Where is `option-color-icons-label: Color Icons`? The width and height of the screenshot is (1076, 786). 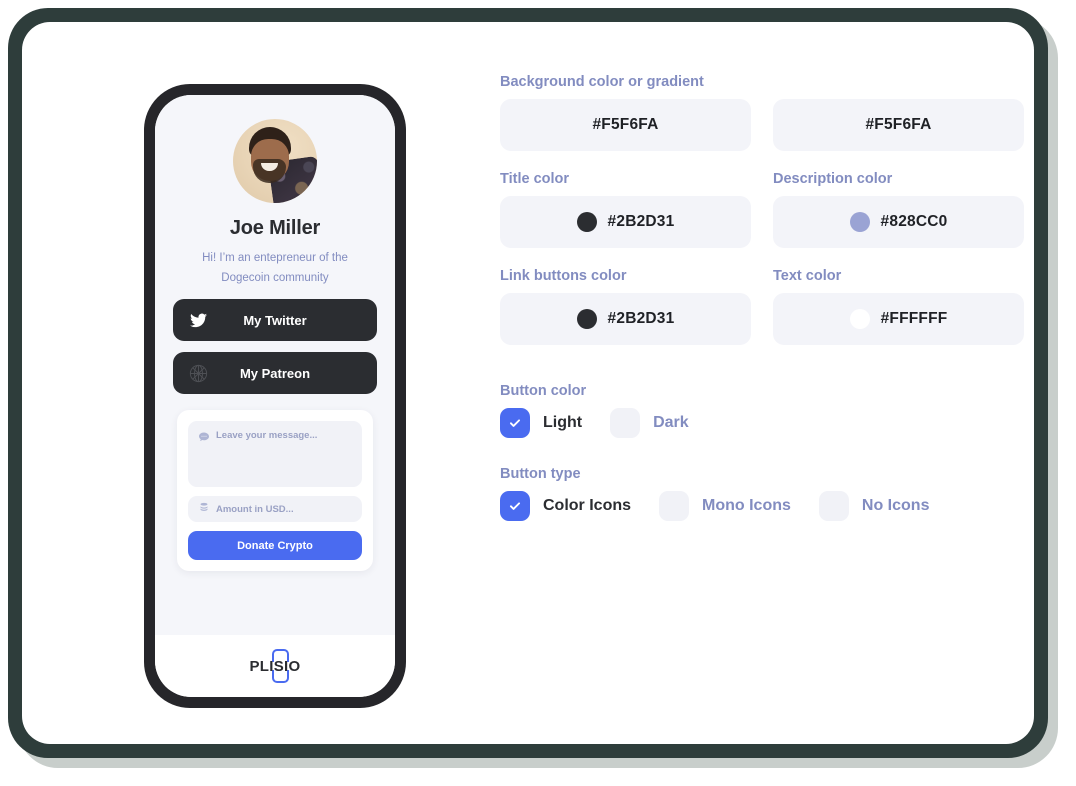 option-color-icons-label: Color Icons is located at coordinates (587, 505).